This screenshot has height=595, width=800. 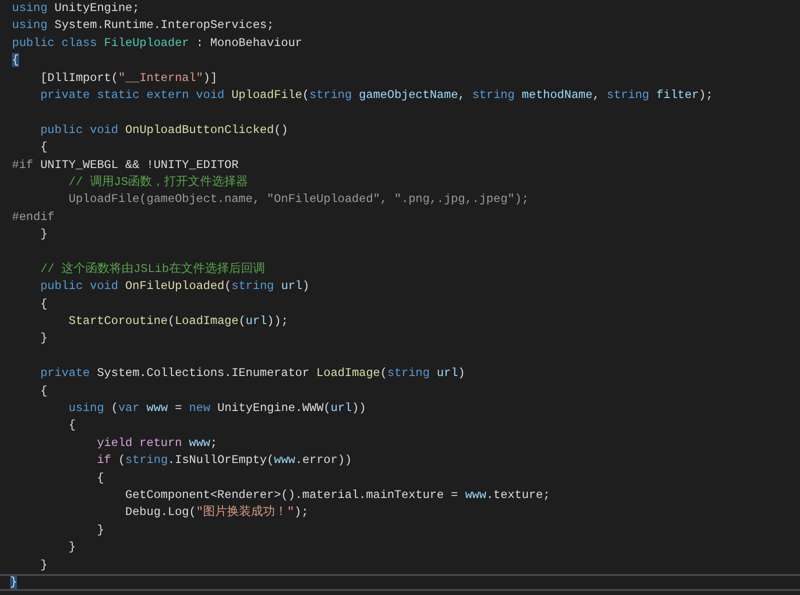 I want to click on code-line: public class FileUploader : MonoBehaviour, so click(x=157, y=43).